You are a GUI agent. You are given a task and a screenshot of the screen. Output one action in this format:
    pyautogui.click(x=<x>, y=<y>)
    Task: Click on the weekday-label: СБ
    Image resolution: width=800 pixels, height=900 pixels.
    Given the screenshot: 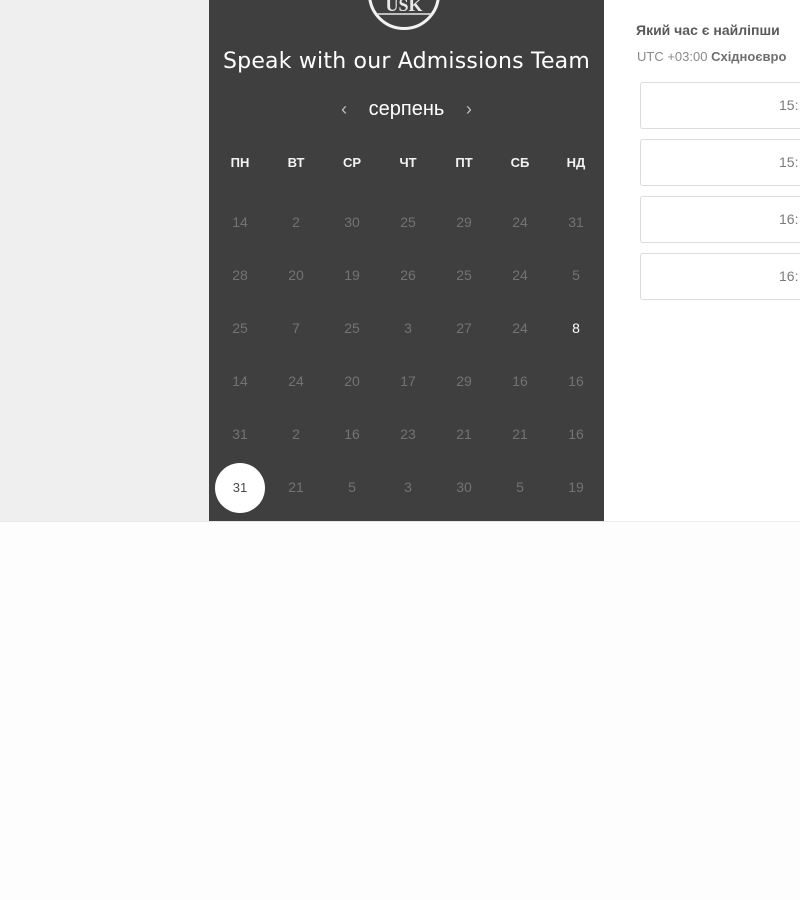 What is the action you would take?
    pyautogui.click(x=520, y=162)
    